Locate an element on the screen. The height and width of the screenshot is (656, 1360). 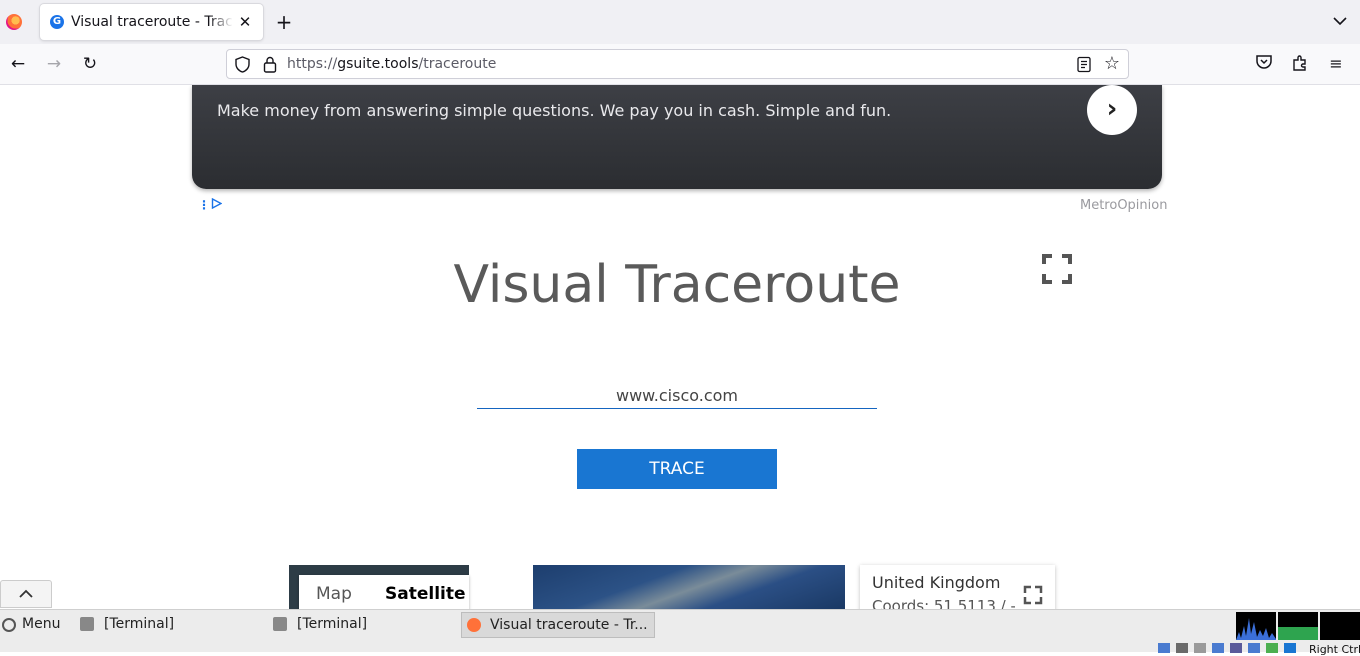
bookmark-star-icon: ☆ is located at coordinates (1112, 64).